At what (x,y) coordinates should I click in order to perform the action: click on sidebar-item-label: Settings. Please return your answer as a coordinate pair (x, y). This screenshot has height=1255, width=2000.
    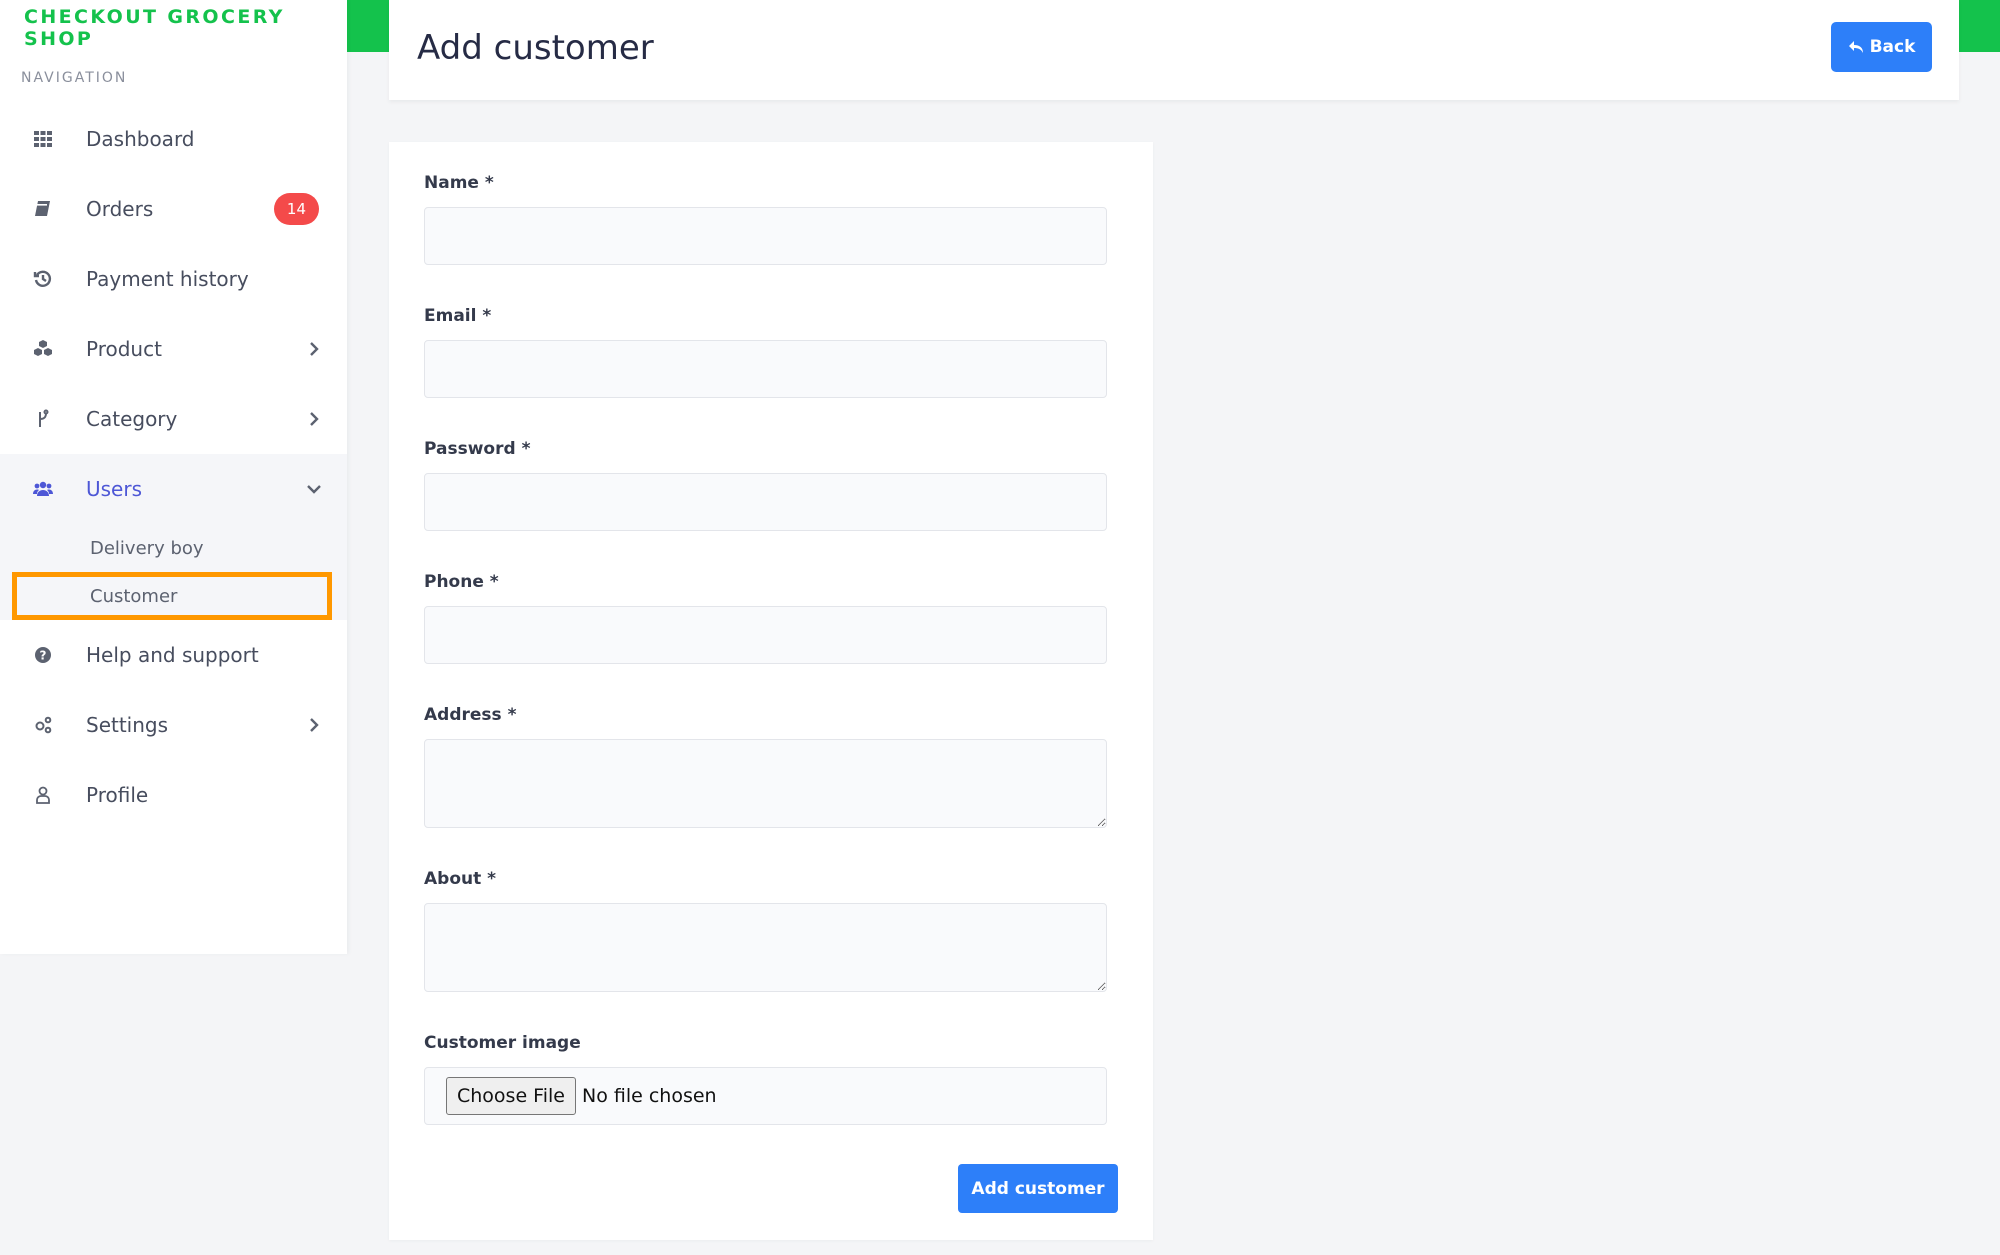
    Looking at the image, I should click on (127, 725).